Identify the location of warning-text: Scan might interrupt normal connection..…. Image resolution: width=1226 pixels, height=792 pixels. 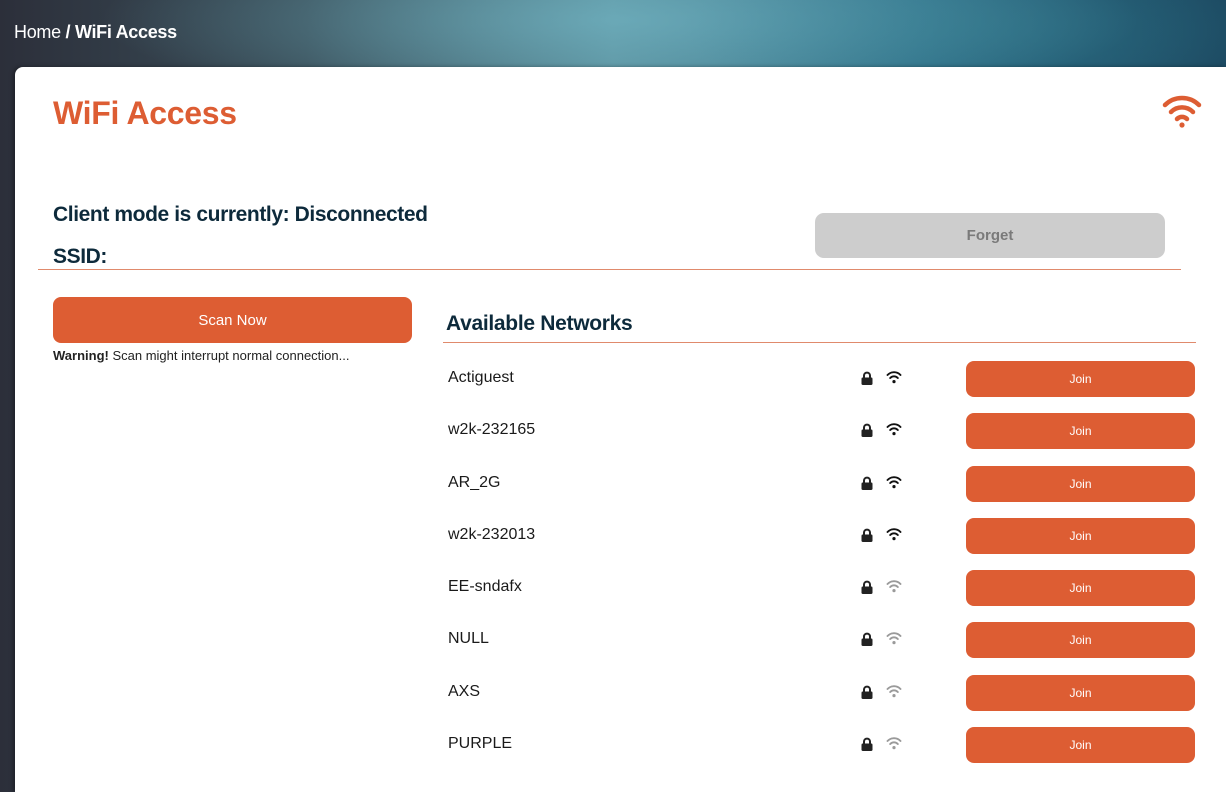
(229, 355).